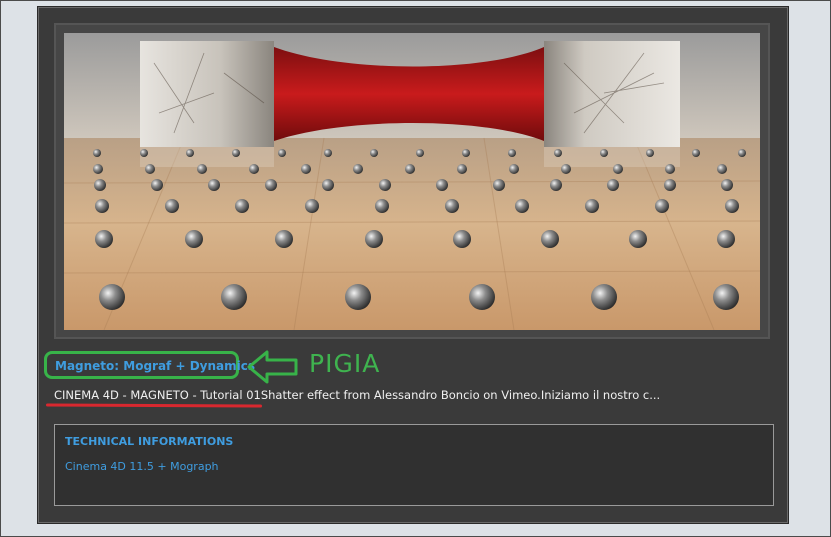 Image resolution: width=831 pixels, height=537 pixels. Describe the element at coordinates (142, 466) in the screenshot. I see `technical-info-link: Cinema 4D 11.5 + Mograph` at that location.